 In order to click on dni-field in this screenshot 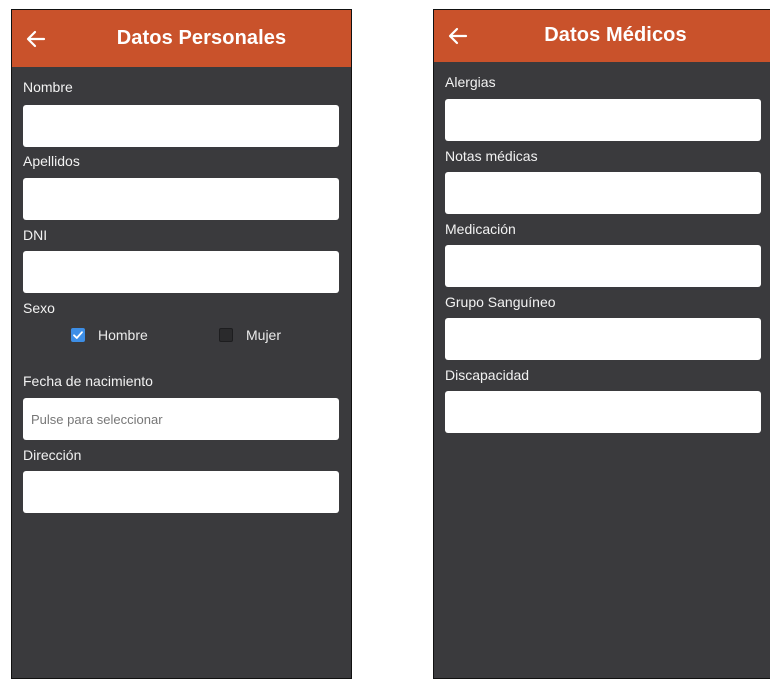, I will do `click(181, 272)`.